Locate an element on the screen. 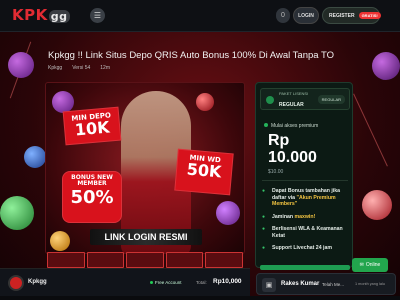  toast-time: 1 month yang lalu is located at coordinates (370, 284).